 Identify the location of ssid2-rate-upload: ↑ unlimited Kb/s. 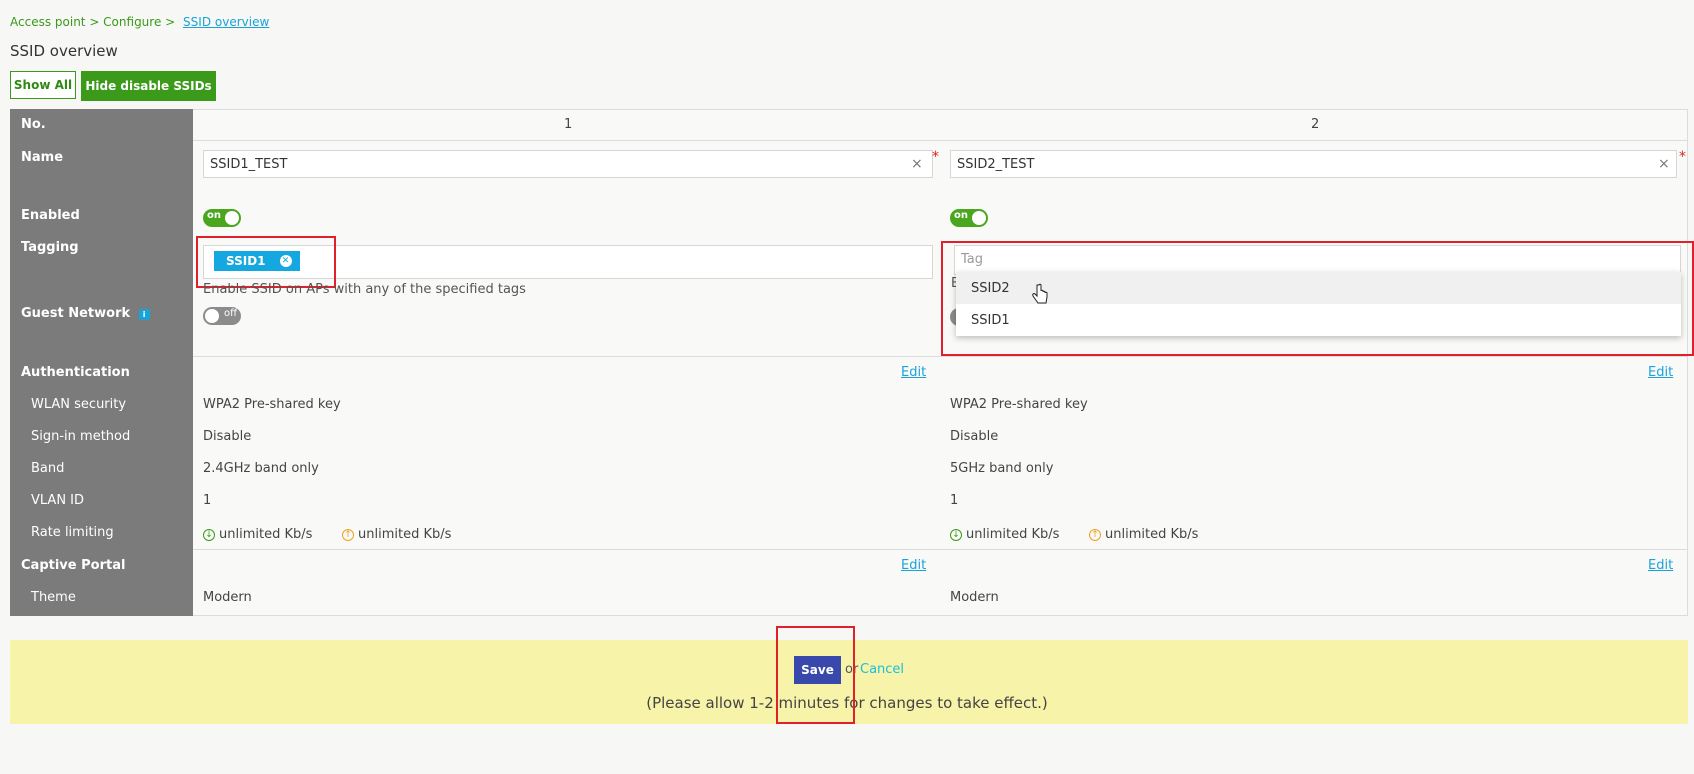
(1143, 534).